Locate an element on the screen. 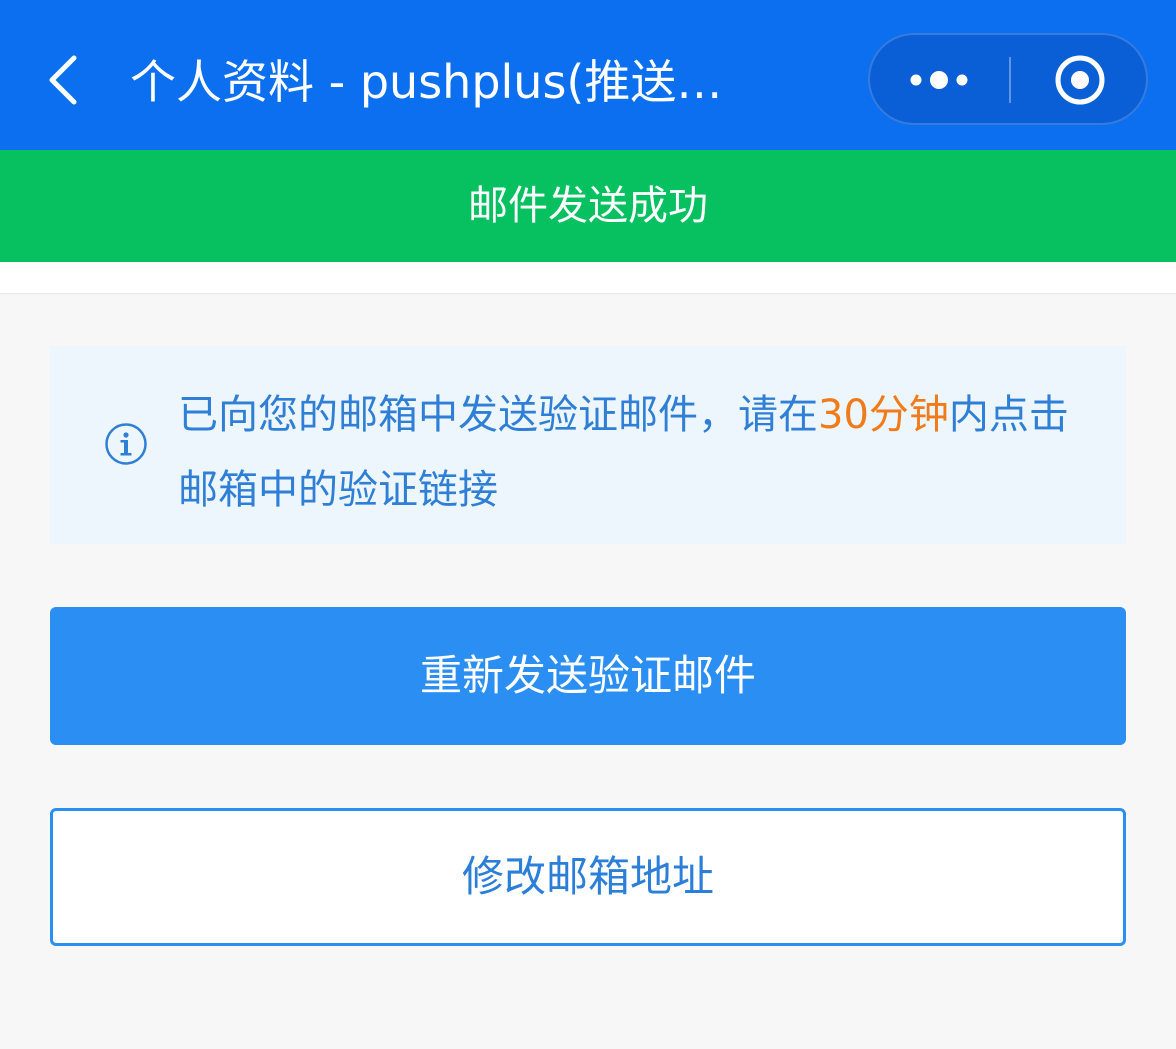 This screenshot has height=1049, width=1176. back-button is located at coordinates (65, 80).